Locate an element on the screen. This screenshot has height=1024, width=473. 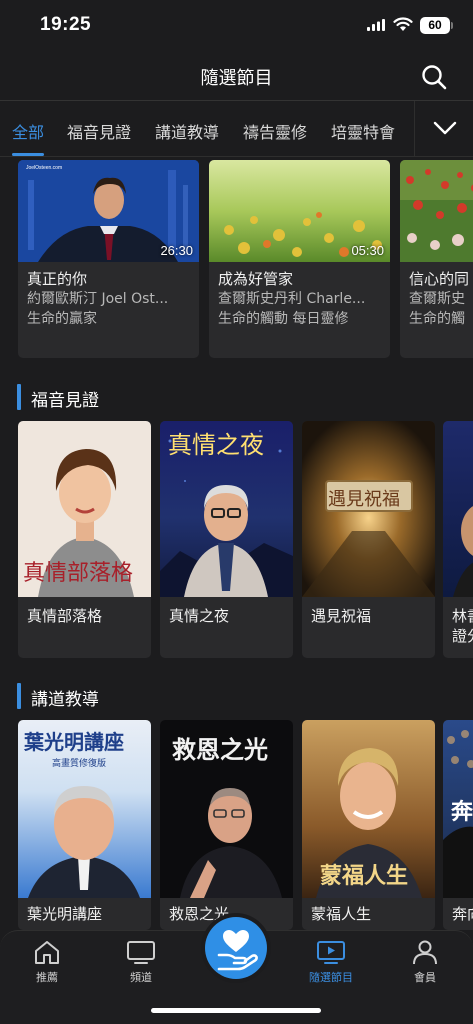
chevron-down-icon is located at coordinates (445, 128).